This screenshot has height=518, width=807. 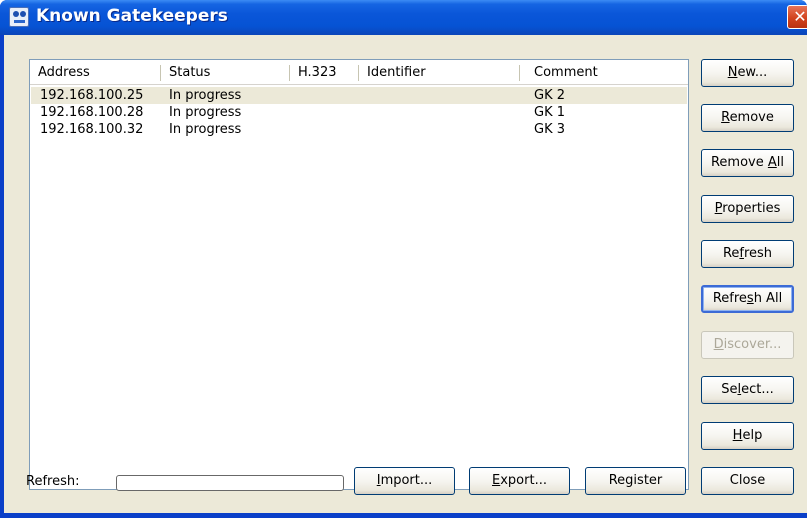 What do you see at coordinates (439, 72) in the screenshot?
I see `column-header-identifier: Identifier` at bounding box center [439, 72].